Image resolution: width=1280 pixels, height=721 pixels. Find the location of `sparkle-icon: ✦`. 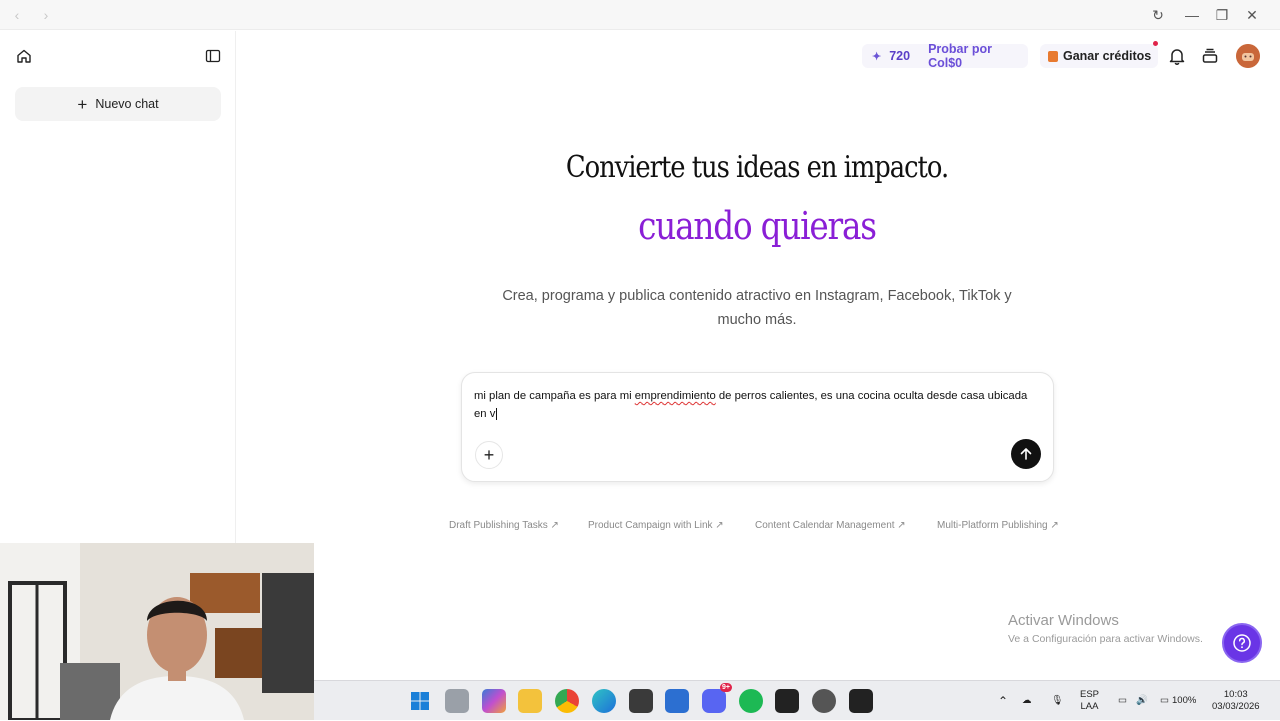

sparkle-icon: ✦ is located at coordinates (877, 56).